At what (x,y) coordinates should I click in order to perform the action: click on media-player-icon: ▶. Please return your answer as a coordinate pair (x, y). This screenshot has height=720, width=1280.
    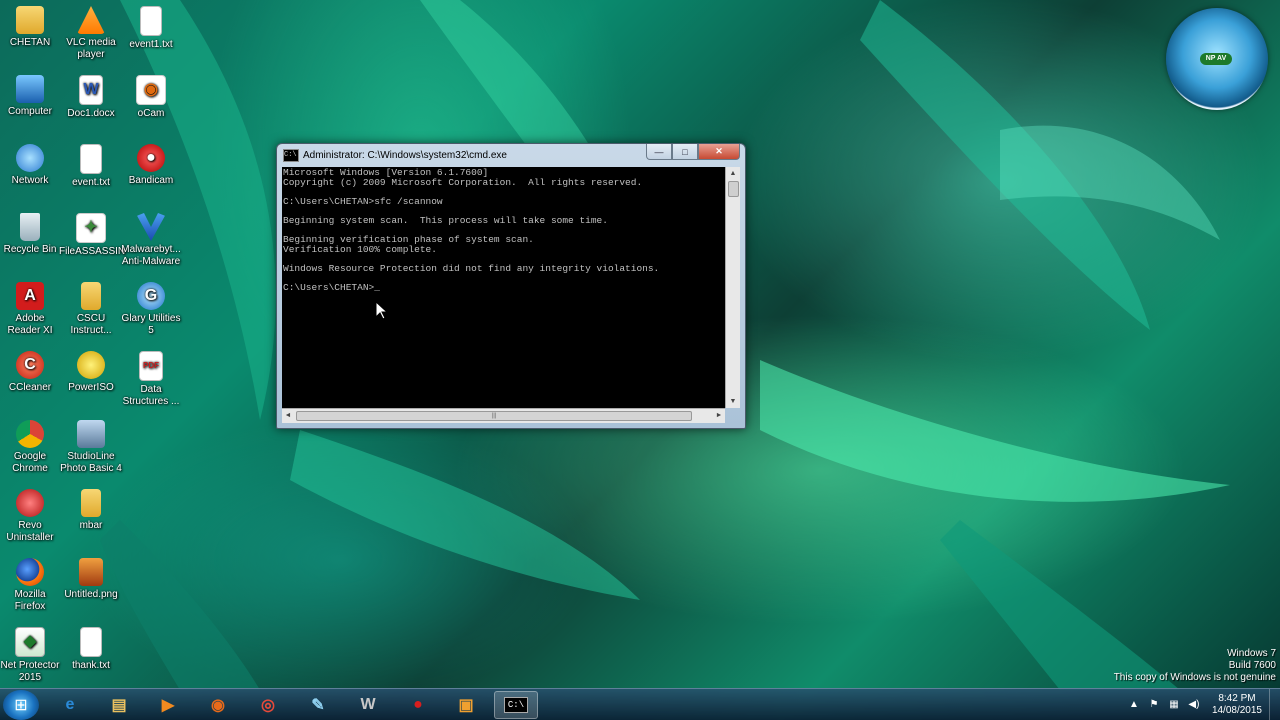
    Looking at the image, I should click on (168, 705).